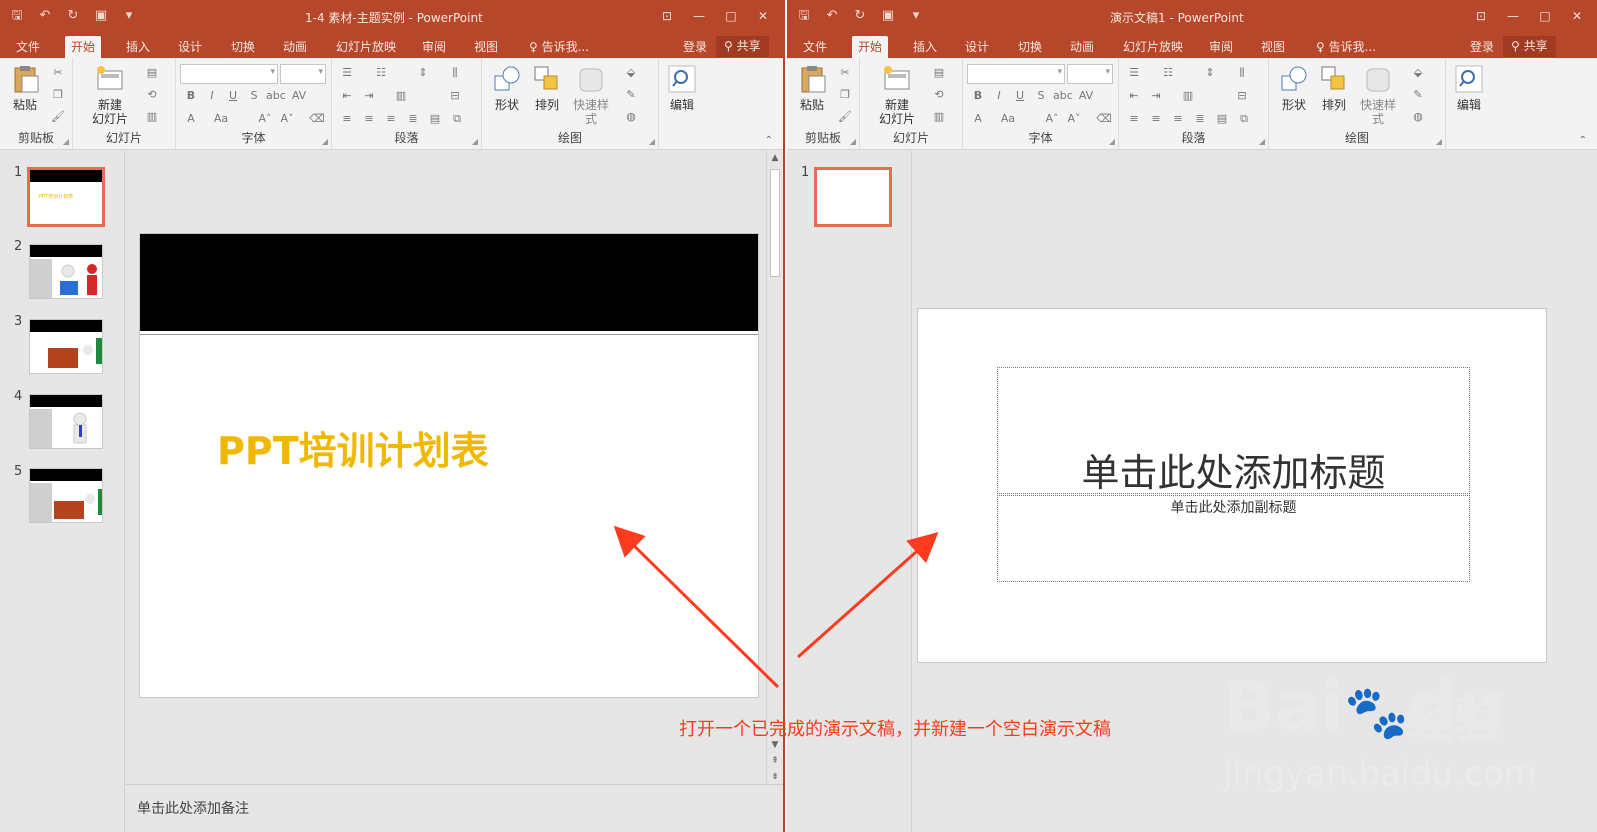  What do you see at coordinates (1453, 720) in the screenshot?
I see `watermark-product: 经验` at bounding box center [1453, 720].